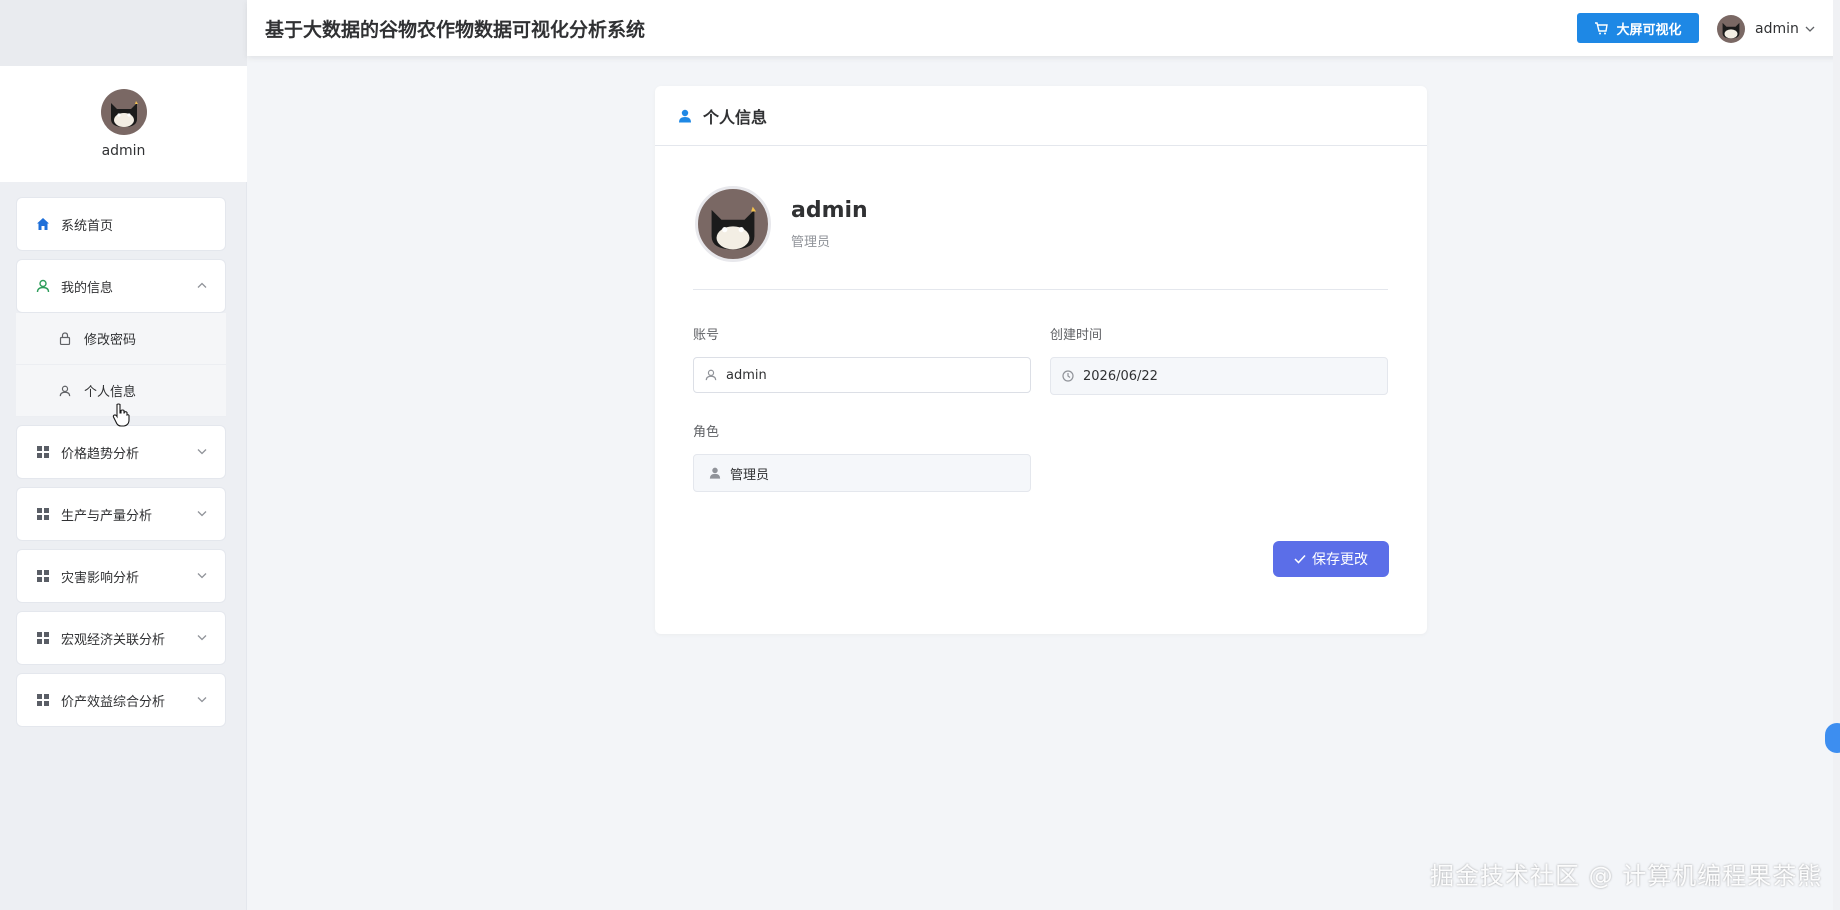 The height and width of the screenshot is (910, 1840). What do you see at coordinates (113, 702) in the screenshot?
I see `sidebar-item-label: 价产效益综合分析` at bounding box center [113, 702].